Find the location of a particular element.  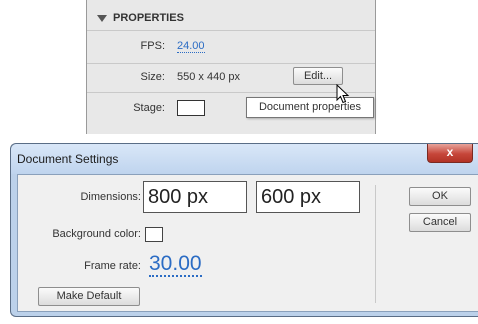

dialog-titlebar: Document Settings x is located at coordinates (244, 159).